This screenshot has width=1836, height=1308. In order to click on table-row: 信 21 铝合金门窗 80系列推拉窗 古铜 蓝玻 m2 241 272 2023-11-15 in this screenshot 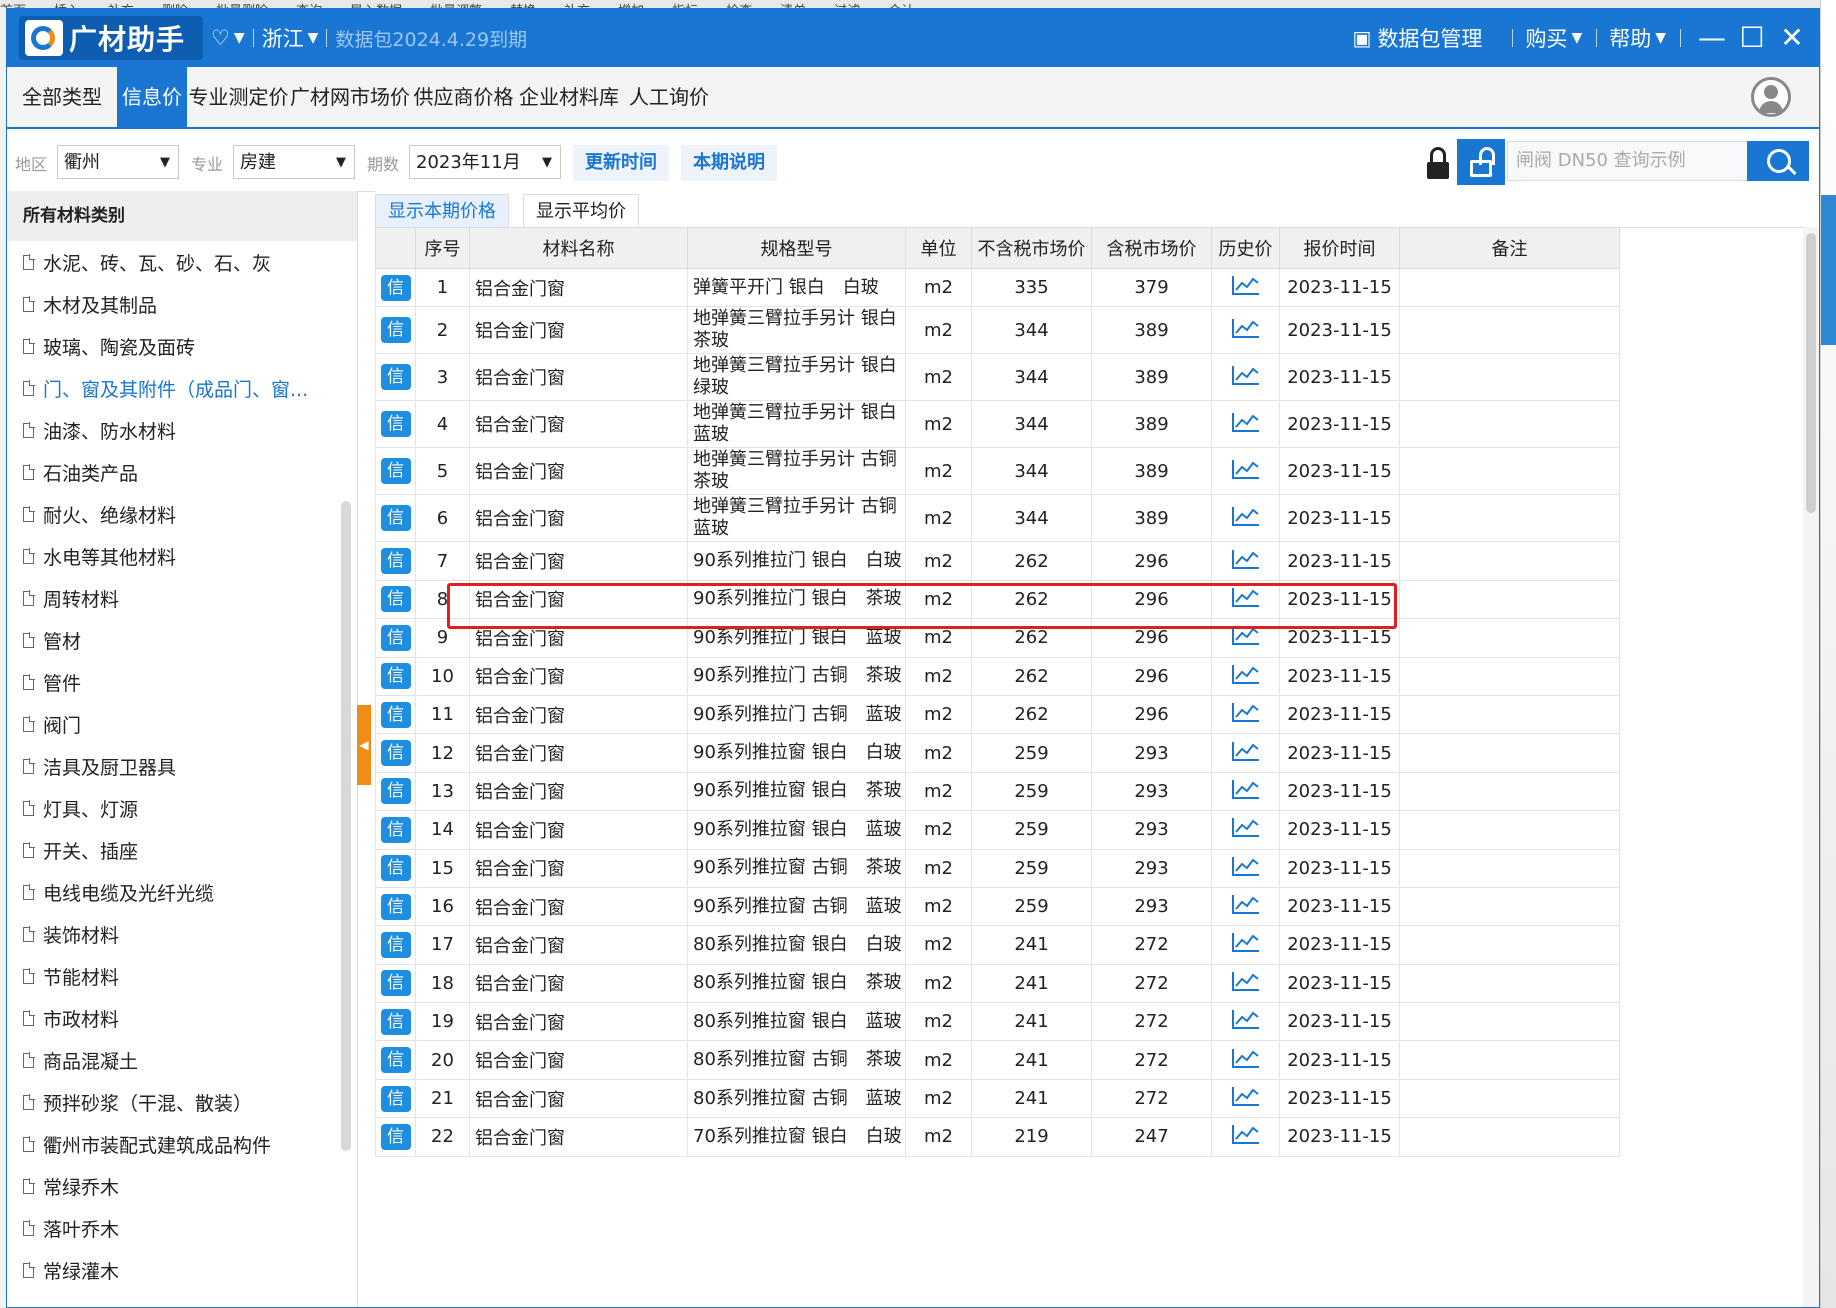, I will do `click(997, 1098)`.